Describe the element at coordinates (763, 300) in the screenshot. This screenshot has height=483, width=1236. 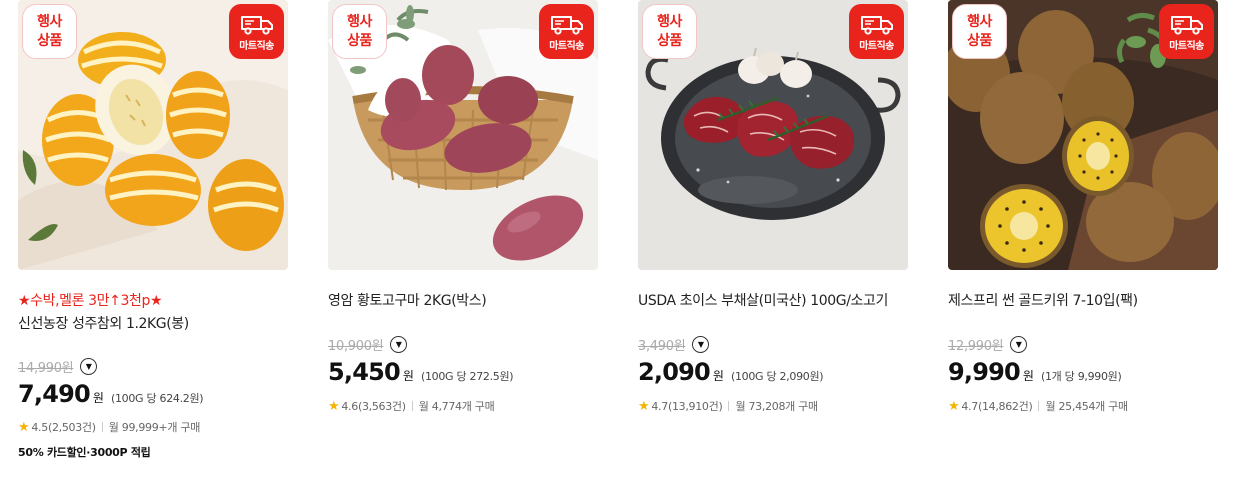
I see `product-title: USDA 초이스 부채살(미국산) 100G/소고기` at that location.